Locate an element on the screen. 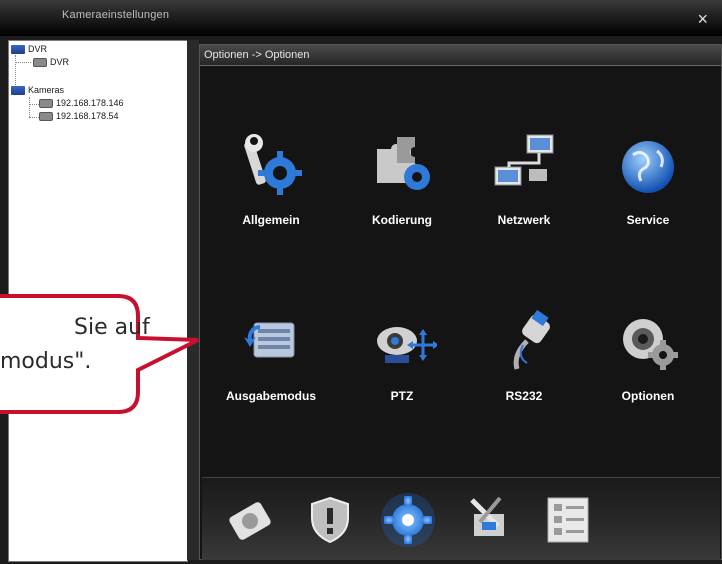  shield-warning-icon is located at coordinates (330, 520).